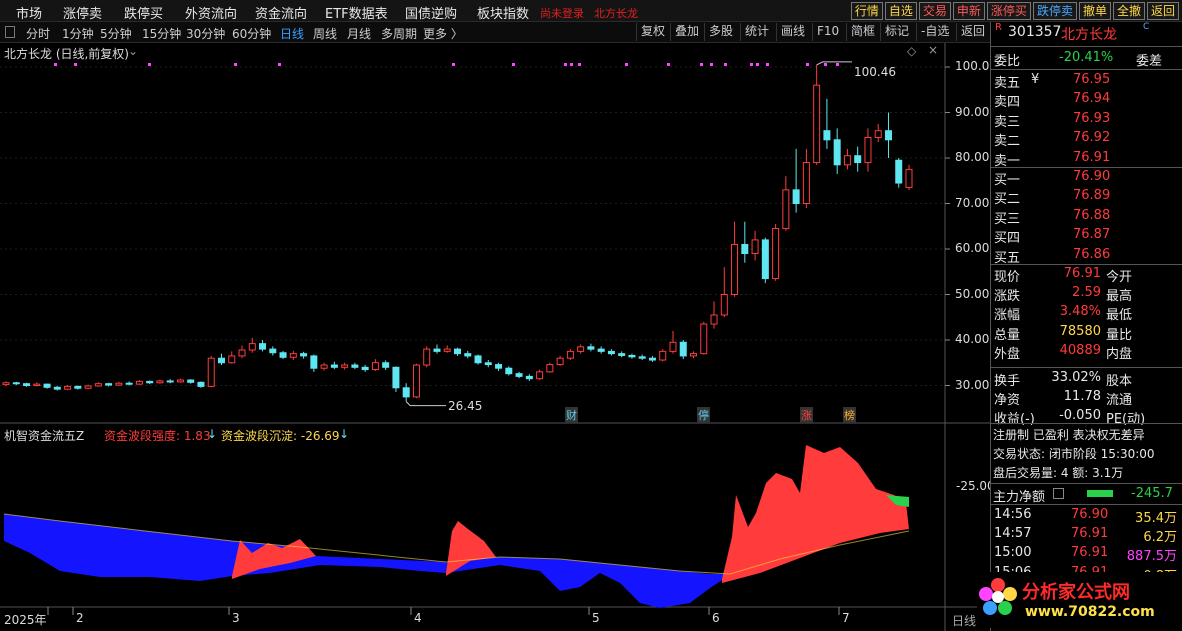 This screenshot has width=1182, height=631. I want to click on quick-buttons: 行情 自选 交易 申新 涨停买 跌停卖 撤单 全撤 返回, so click(1014, 11).